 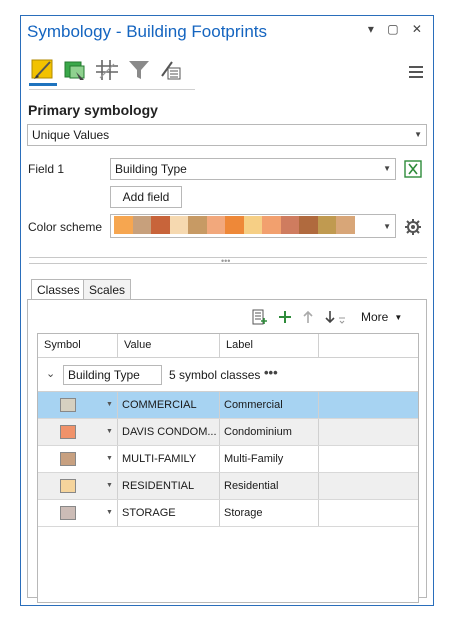 I want to click on table-row: ▼ STORAGE Storage, so click(x=228, y=513).